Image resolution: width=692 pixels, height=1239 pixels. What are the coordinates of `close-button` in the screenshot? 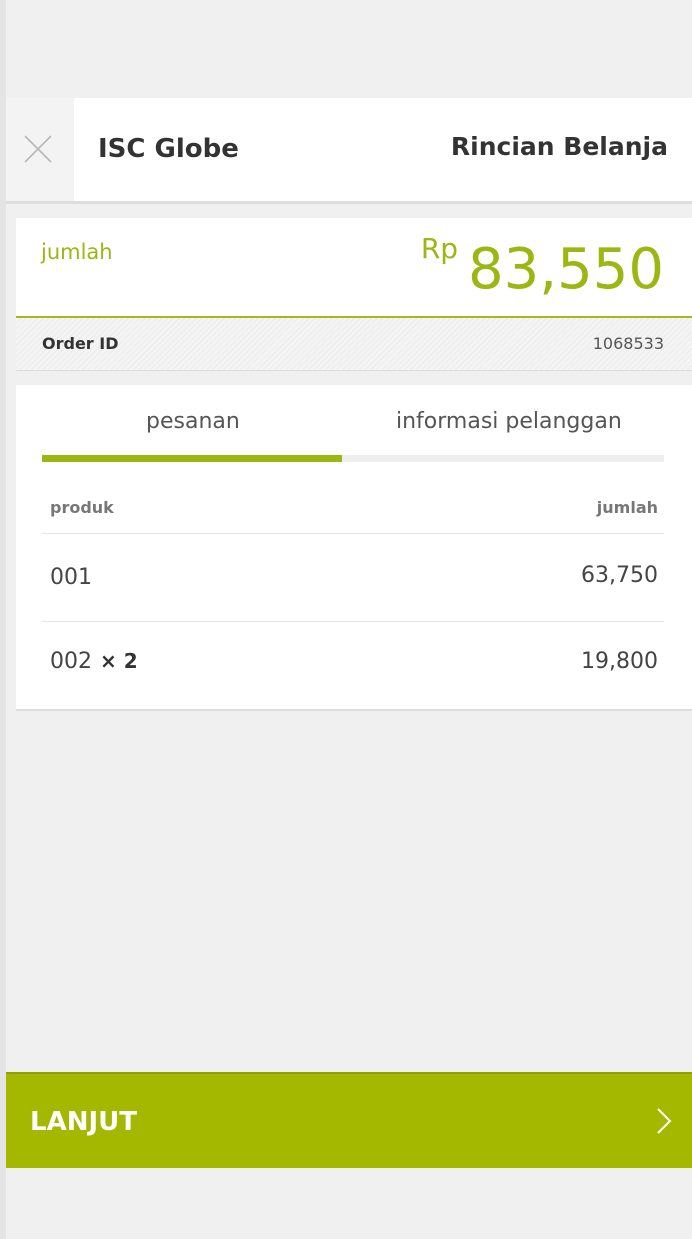 It's located at (40, 149).